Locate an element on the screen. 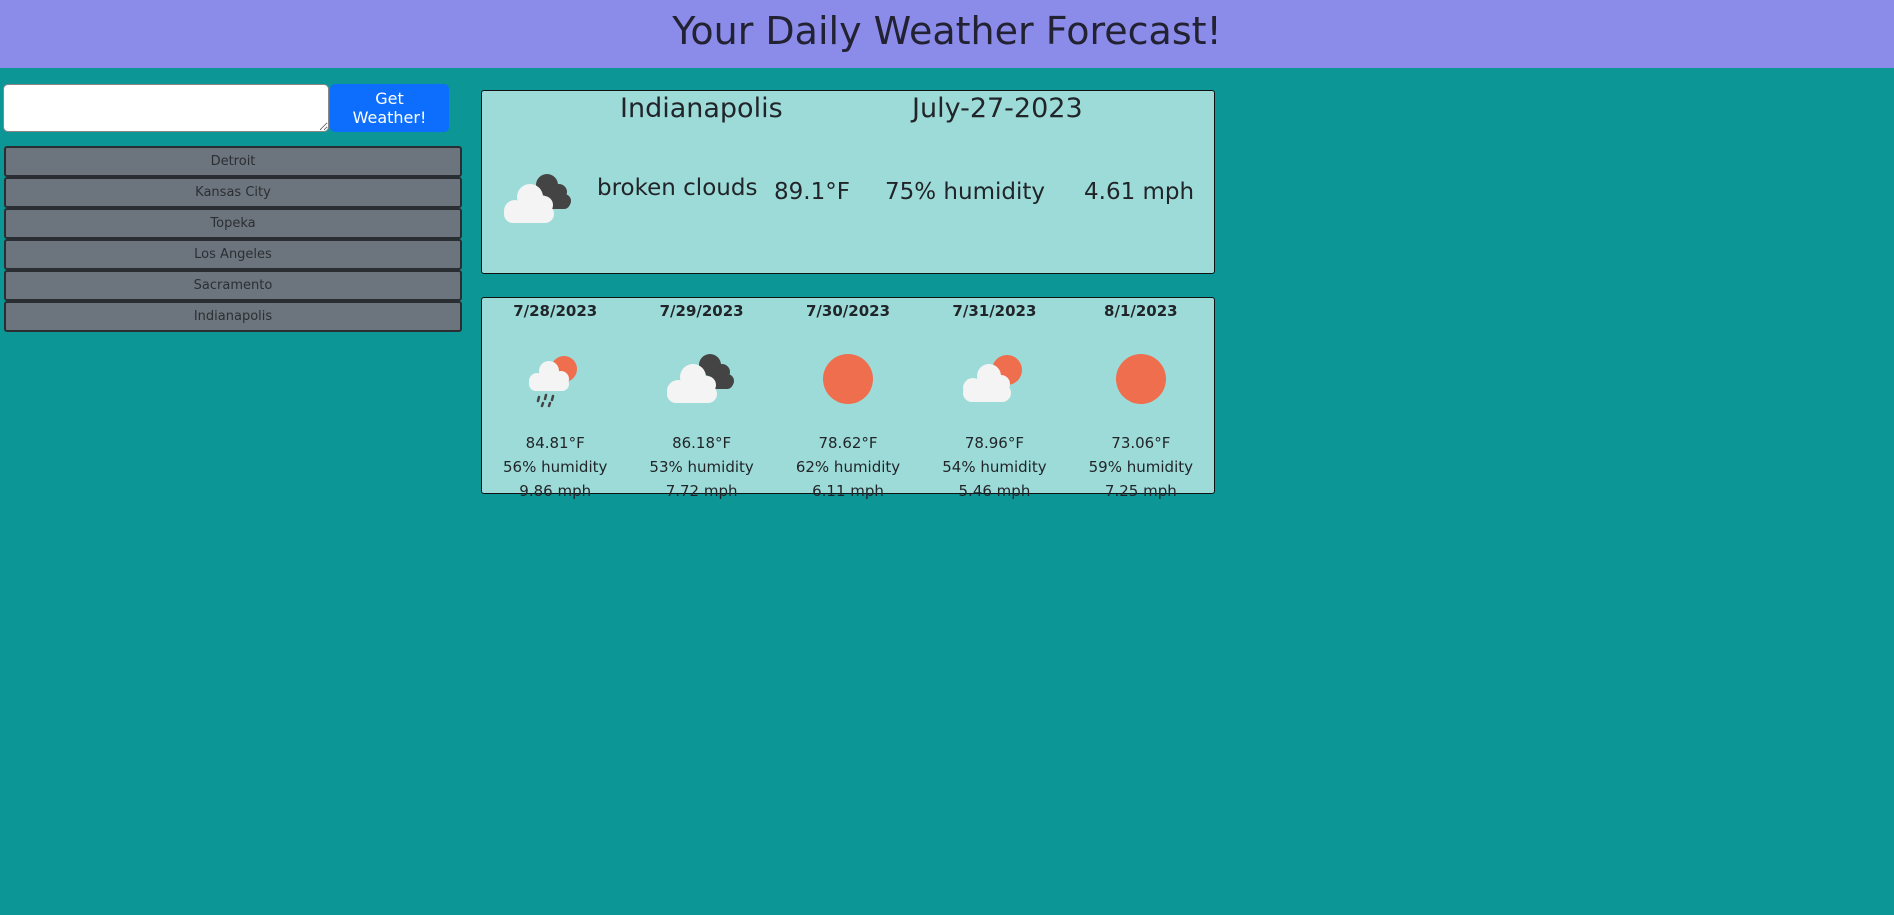 The width and height of the screenshot is (1894, 915). few-clouds-icon is located at coordinates (994, 379).